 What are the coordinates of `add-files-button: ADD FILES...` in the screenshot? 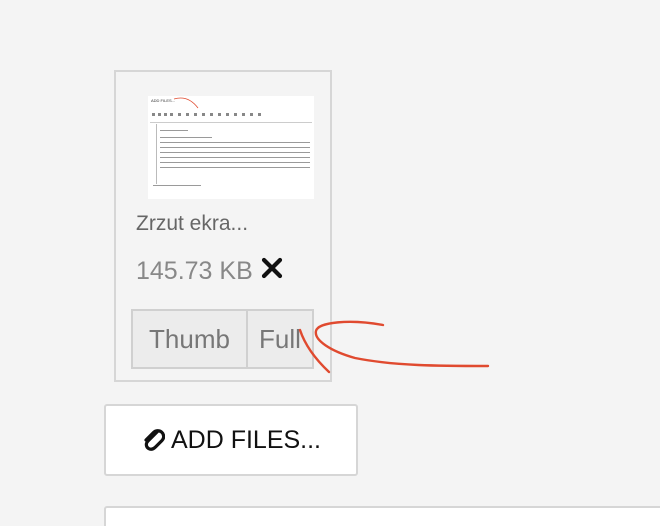 It's located at (231, 440).